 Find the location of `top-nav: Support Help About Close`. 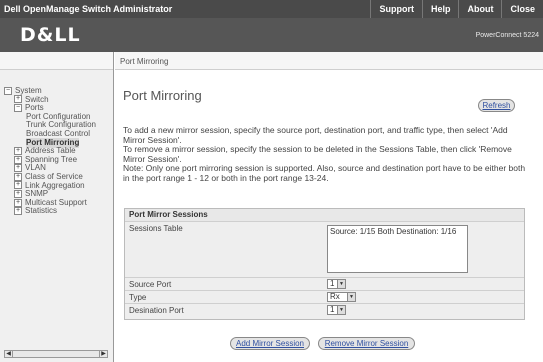

top-nav: Support Help About Close is located at coordinates (456, 9).